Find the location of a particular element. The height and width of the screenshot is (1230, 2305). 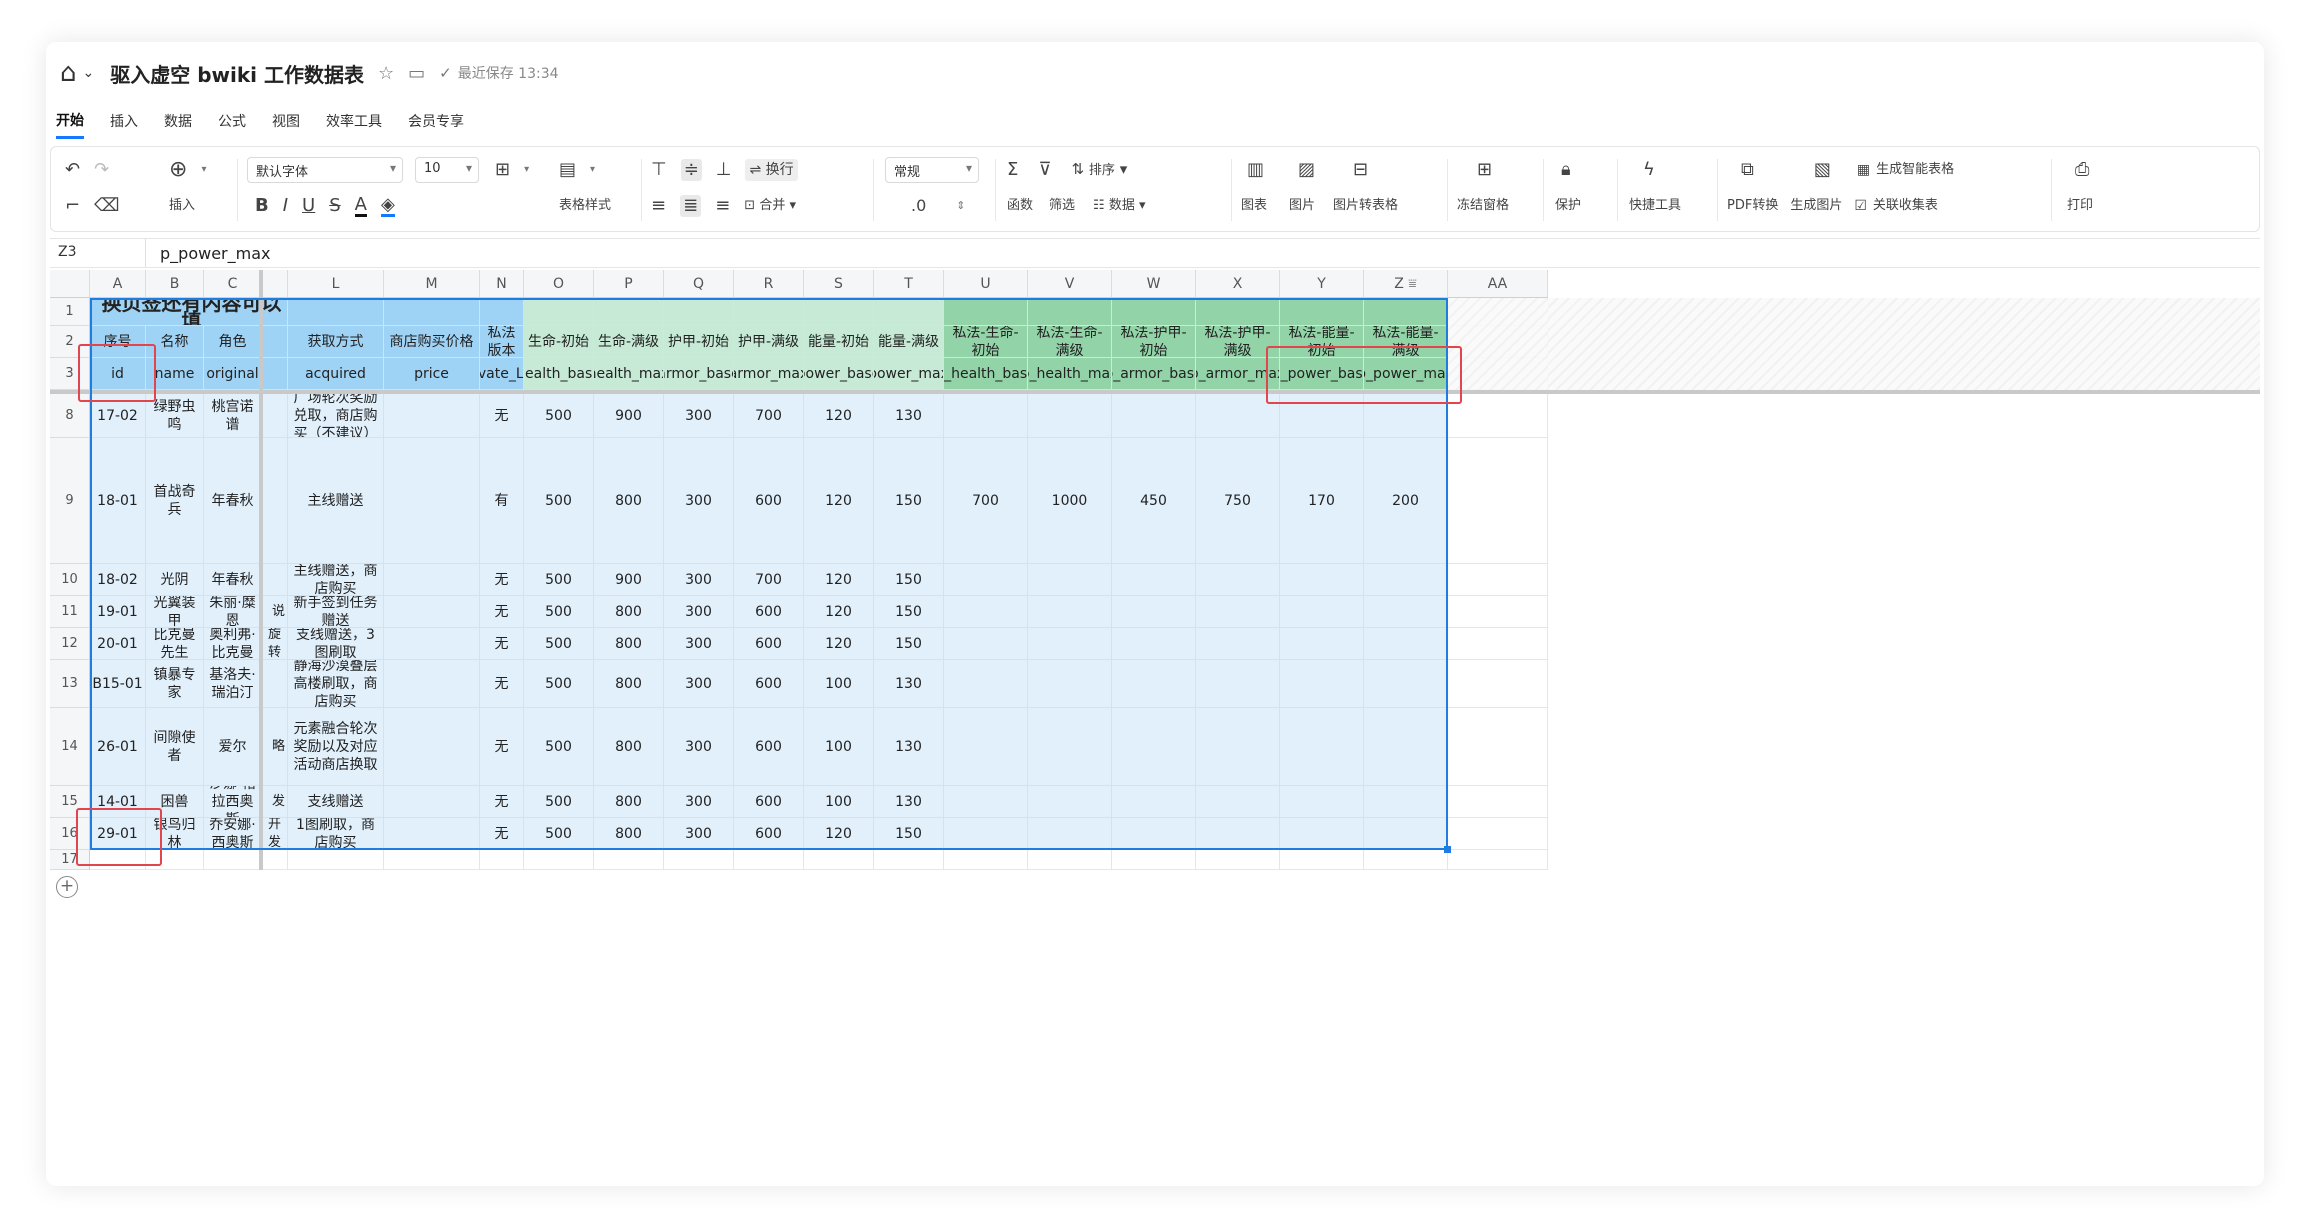

selection-fill-handle is located at coordinates (1447, 849).